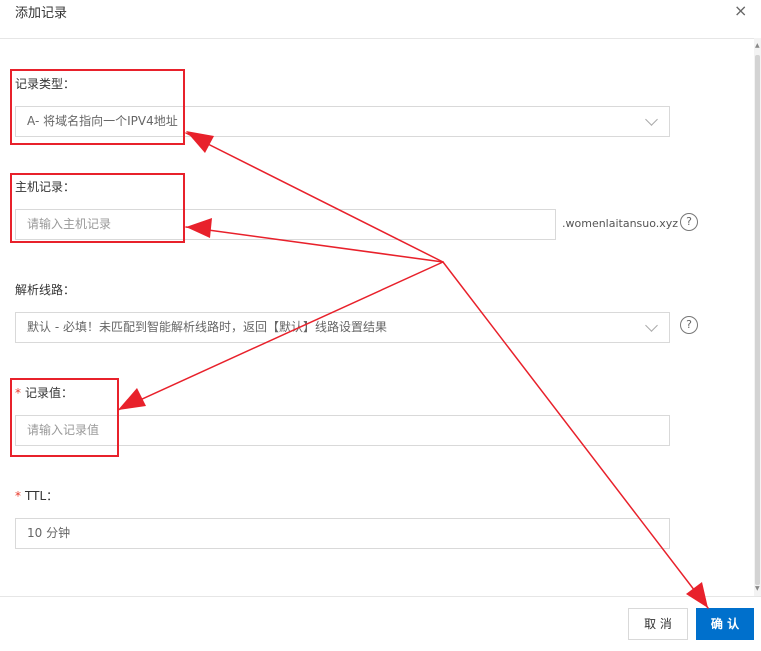 This screenshot has width=761, height=651. What do you see at coordinates (314, 197) in the screenshot?
I see `arrow-to-record-type` at bounding box center [314, 197].